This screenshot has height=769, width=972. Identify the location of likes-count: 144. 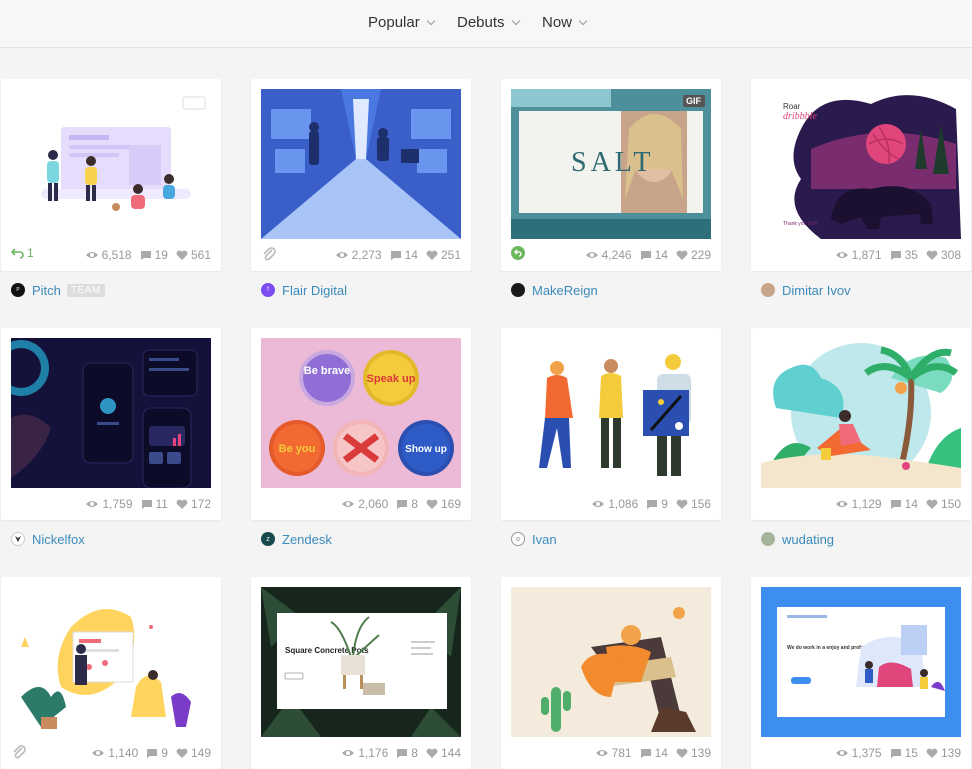
(450, 753).